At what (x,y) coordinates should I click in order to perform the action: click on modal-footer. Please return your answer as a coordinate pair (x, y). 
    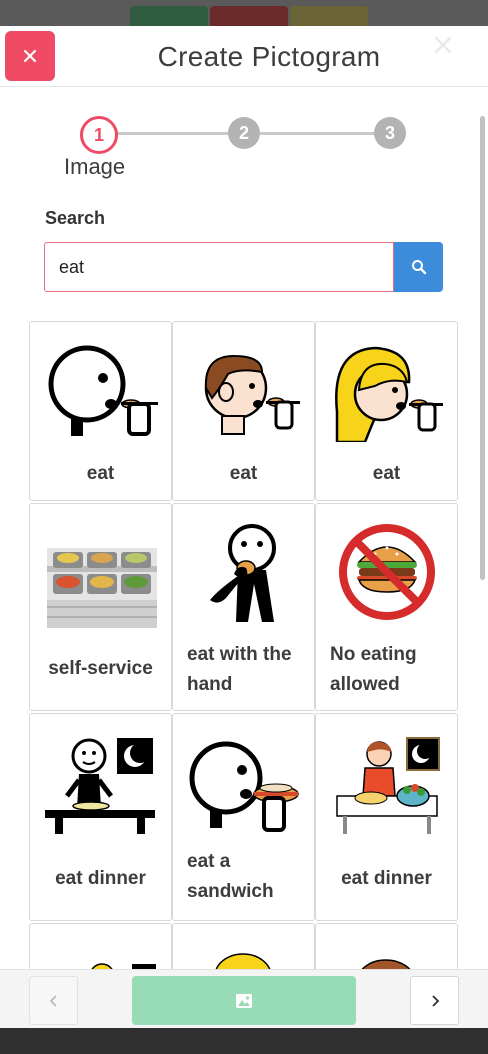
    Looking at the image, I should click on (244, 998).